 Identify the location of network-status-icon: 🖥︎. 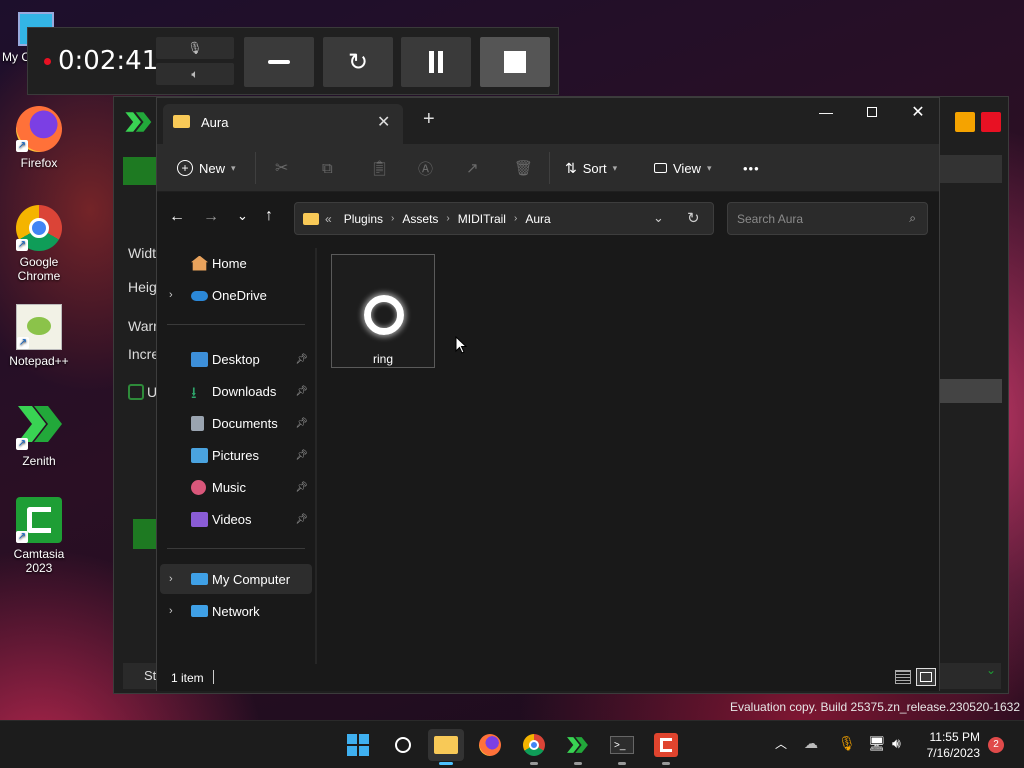
(877, 743).